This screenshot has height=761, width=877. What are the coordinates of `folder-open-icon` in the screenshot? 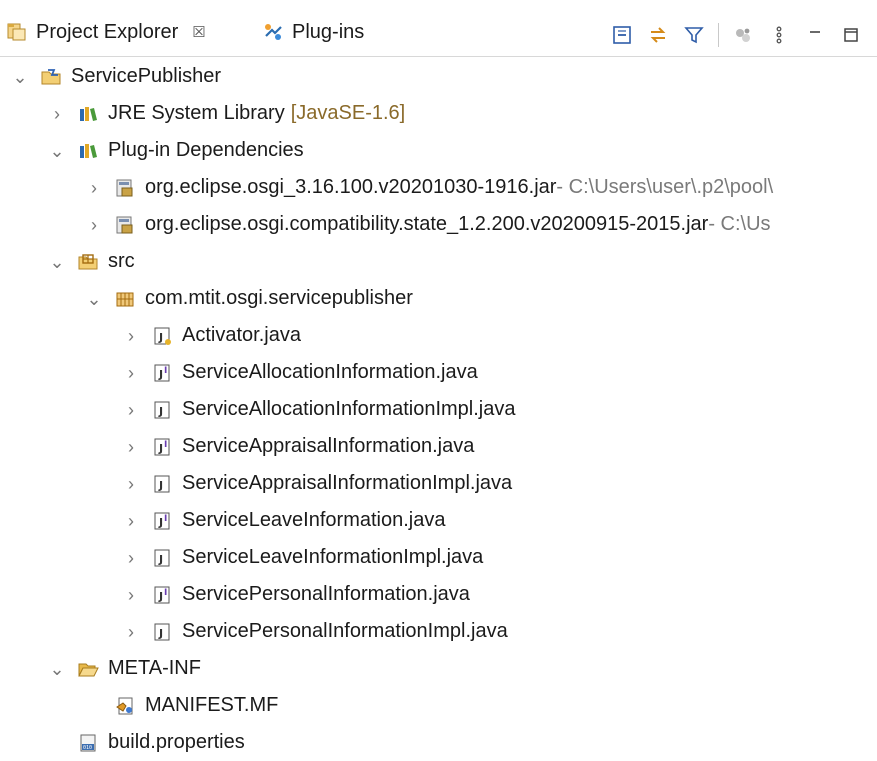 It's located at (88, 669).